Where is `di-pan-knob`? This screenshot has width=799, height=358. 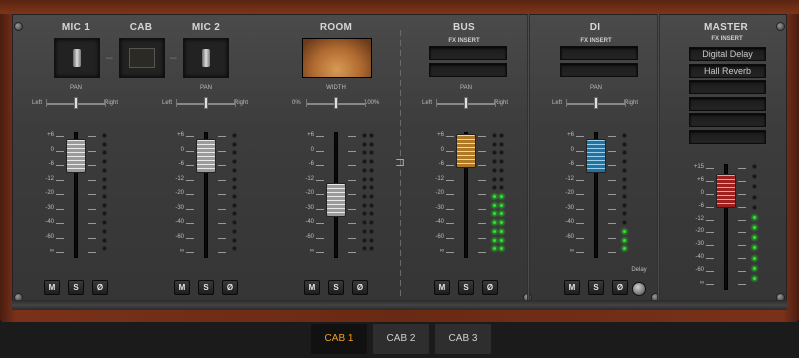 di-pan-knob is located at coordinates (596, 103).